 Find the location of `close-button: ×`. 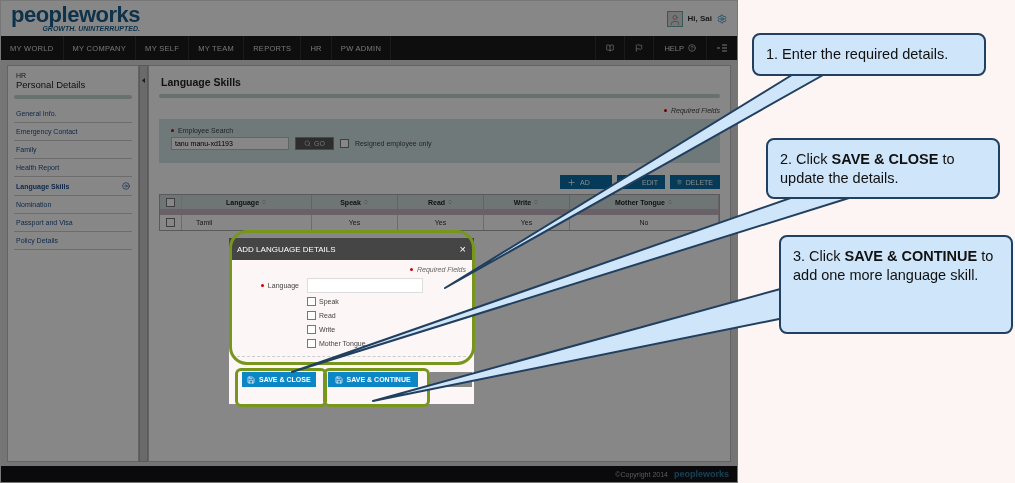

close-button: × is located at coordinates (462, 249).